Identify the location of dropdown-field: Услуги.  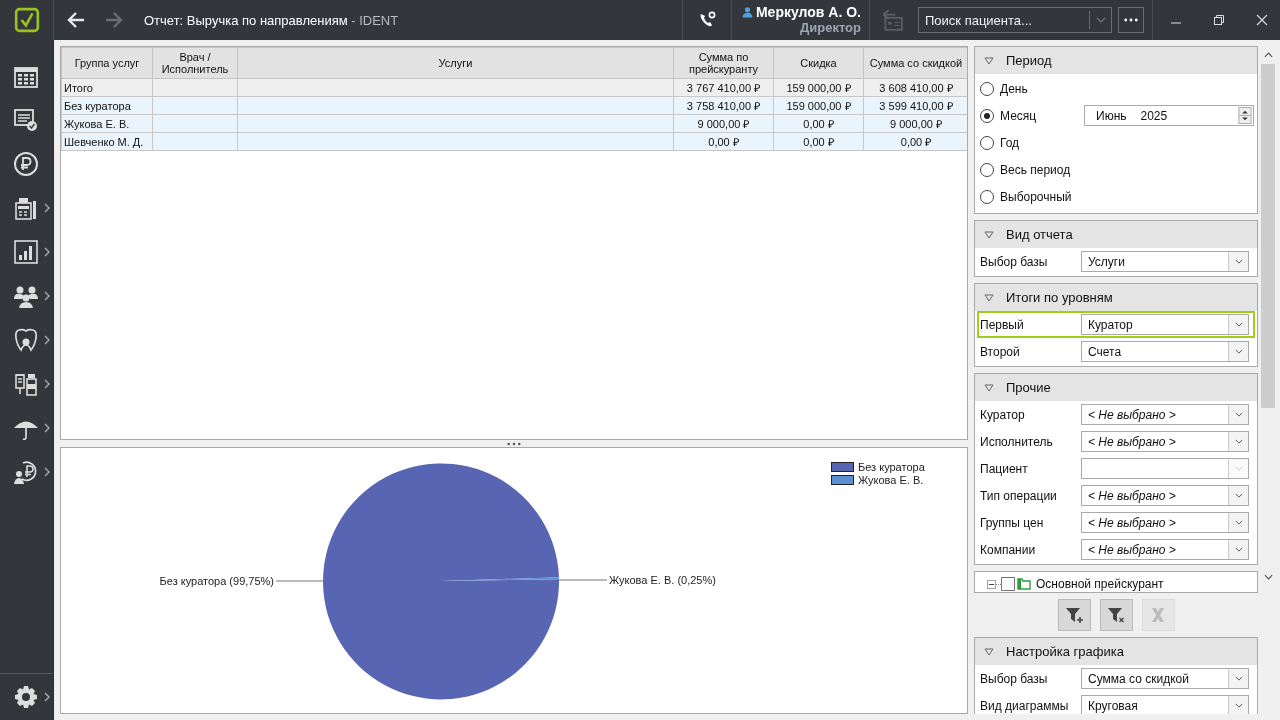
(1165, 261).